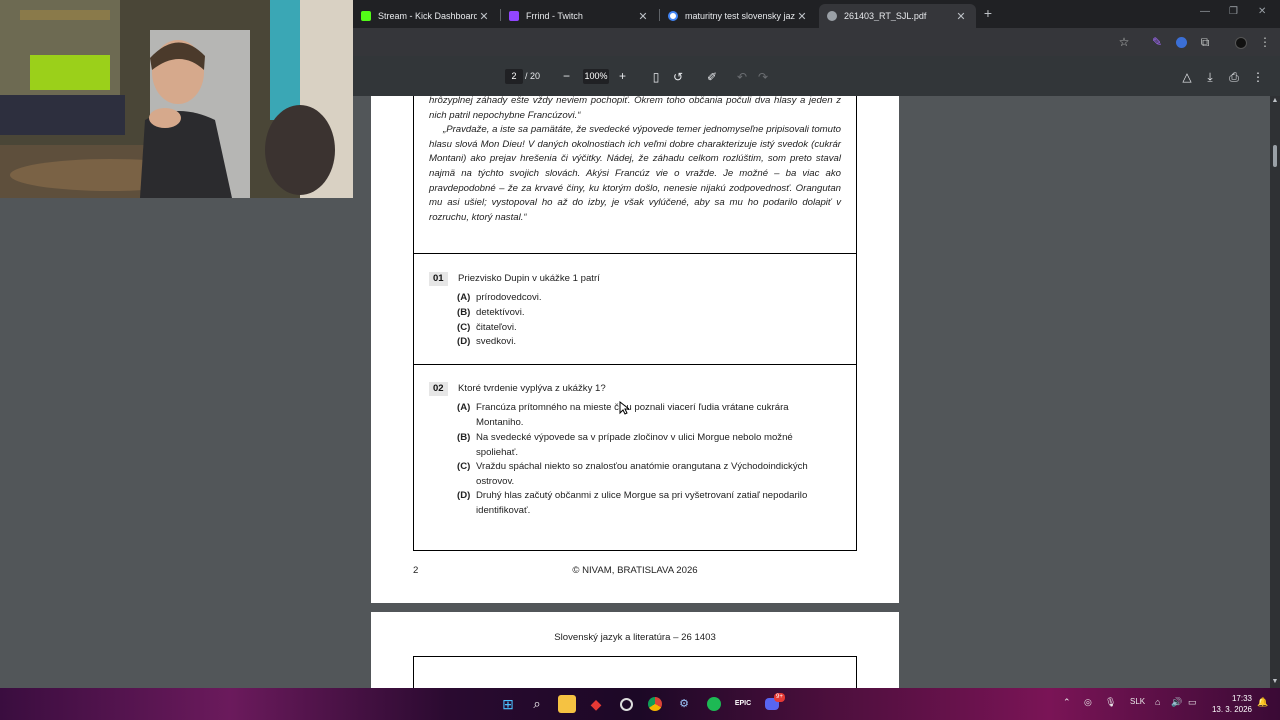 The image size is (1280, 720). Describe the element at coordinates (1275, 392) in the screenshot. I see `vertical-scrollbar: ▲ ▼` at that location.